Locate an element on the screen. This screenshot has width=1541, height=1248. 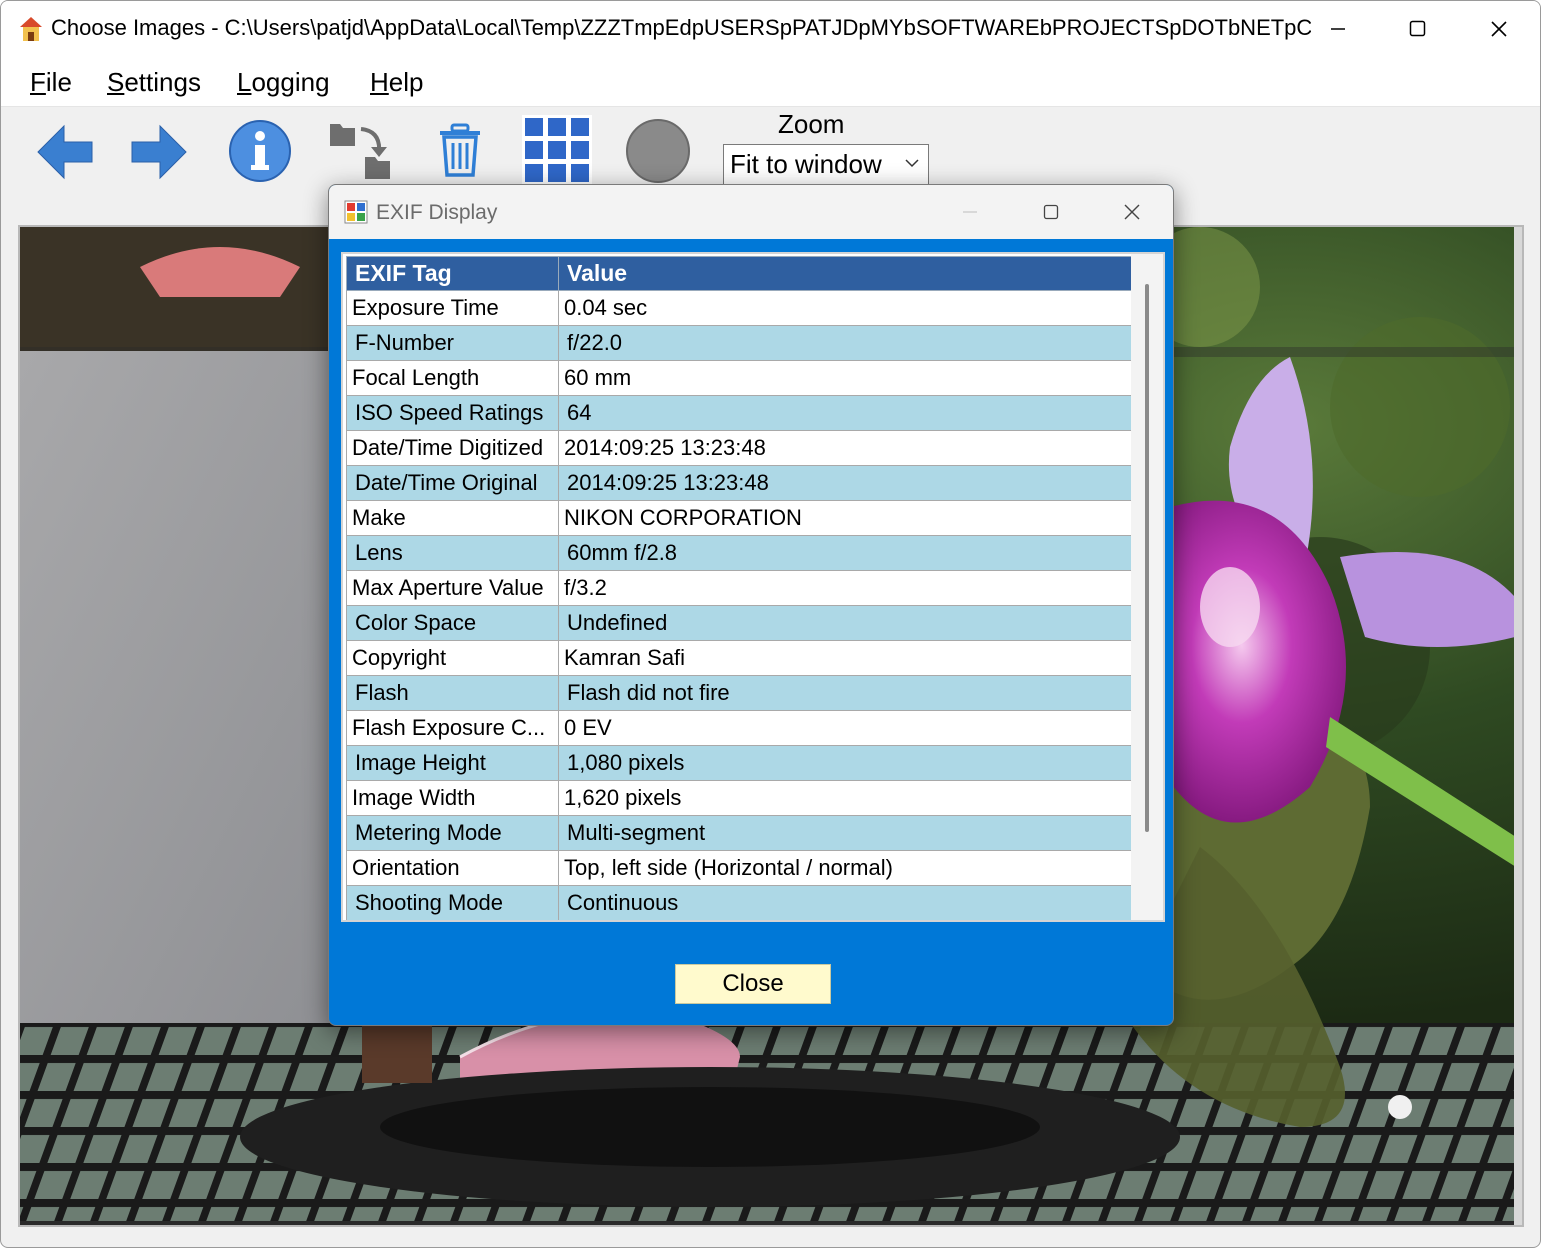
table-row: Date/Time Digitized 2014:09:25 13:23:48 is located at coordinates (740, 448).